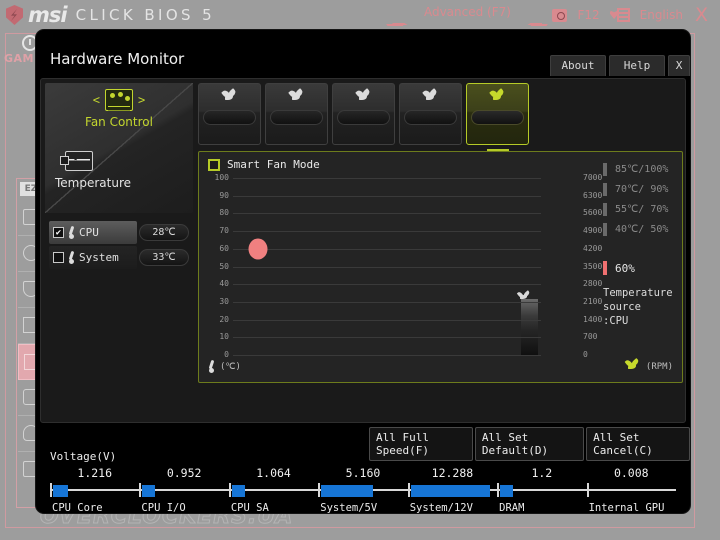 This screenshot has width=720, height=540. What do you see at coordinates (626, 508) in the screenshot?
I see `voltage-label: Internal GPU` at bounding box center [626, 508].